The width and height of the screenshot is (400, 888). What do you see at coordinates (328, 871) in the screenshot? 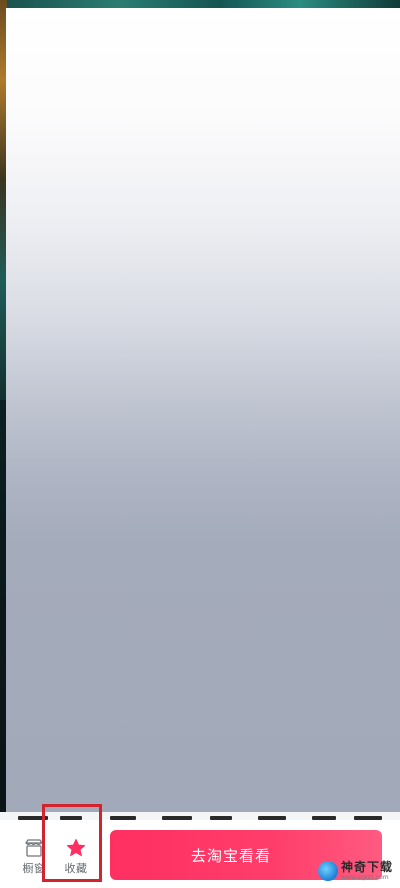
I see `watermark-logo-icon` at bounding box center [328, 871].